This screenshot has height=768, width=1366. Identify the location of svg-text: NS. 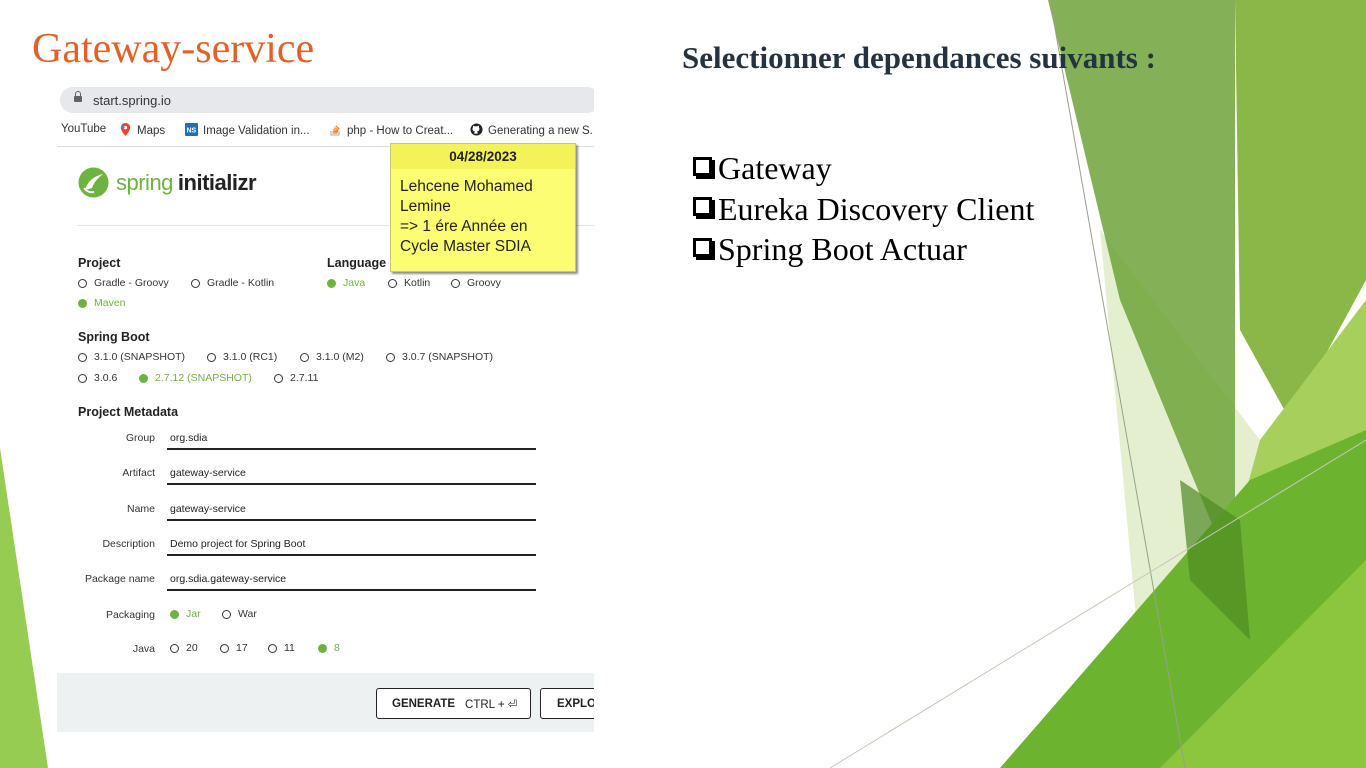
(192, 131).